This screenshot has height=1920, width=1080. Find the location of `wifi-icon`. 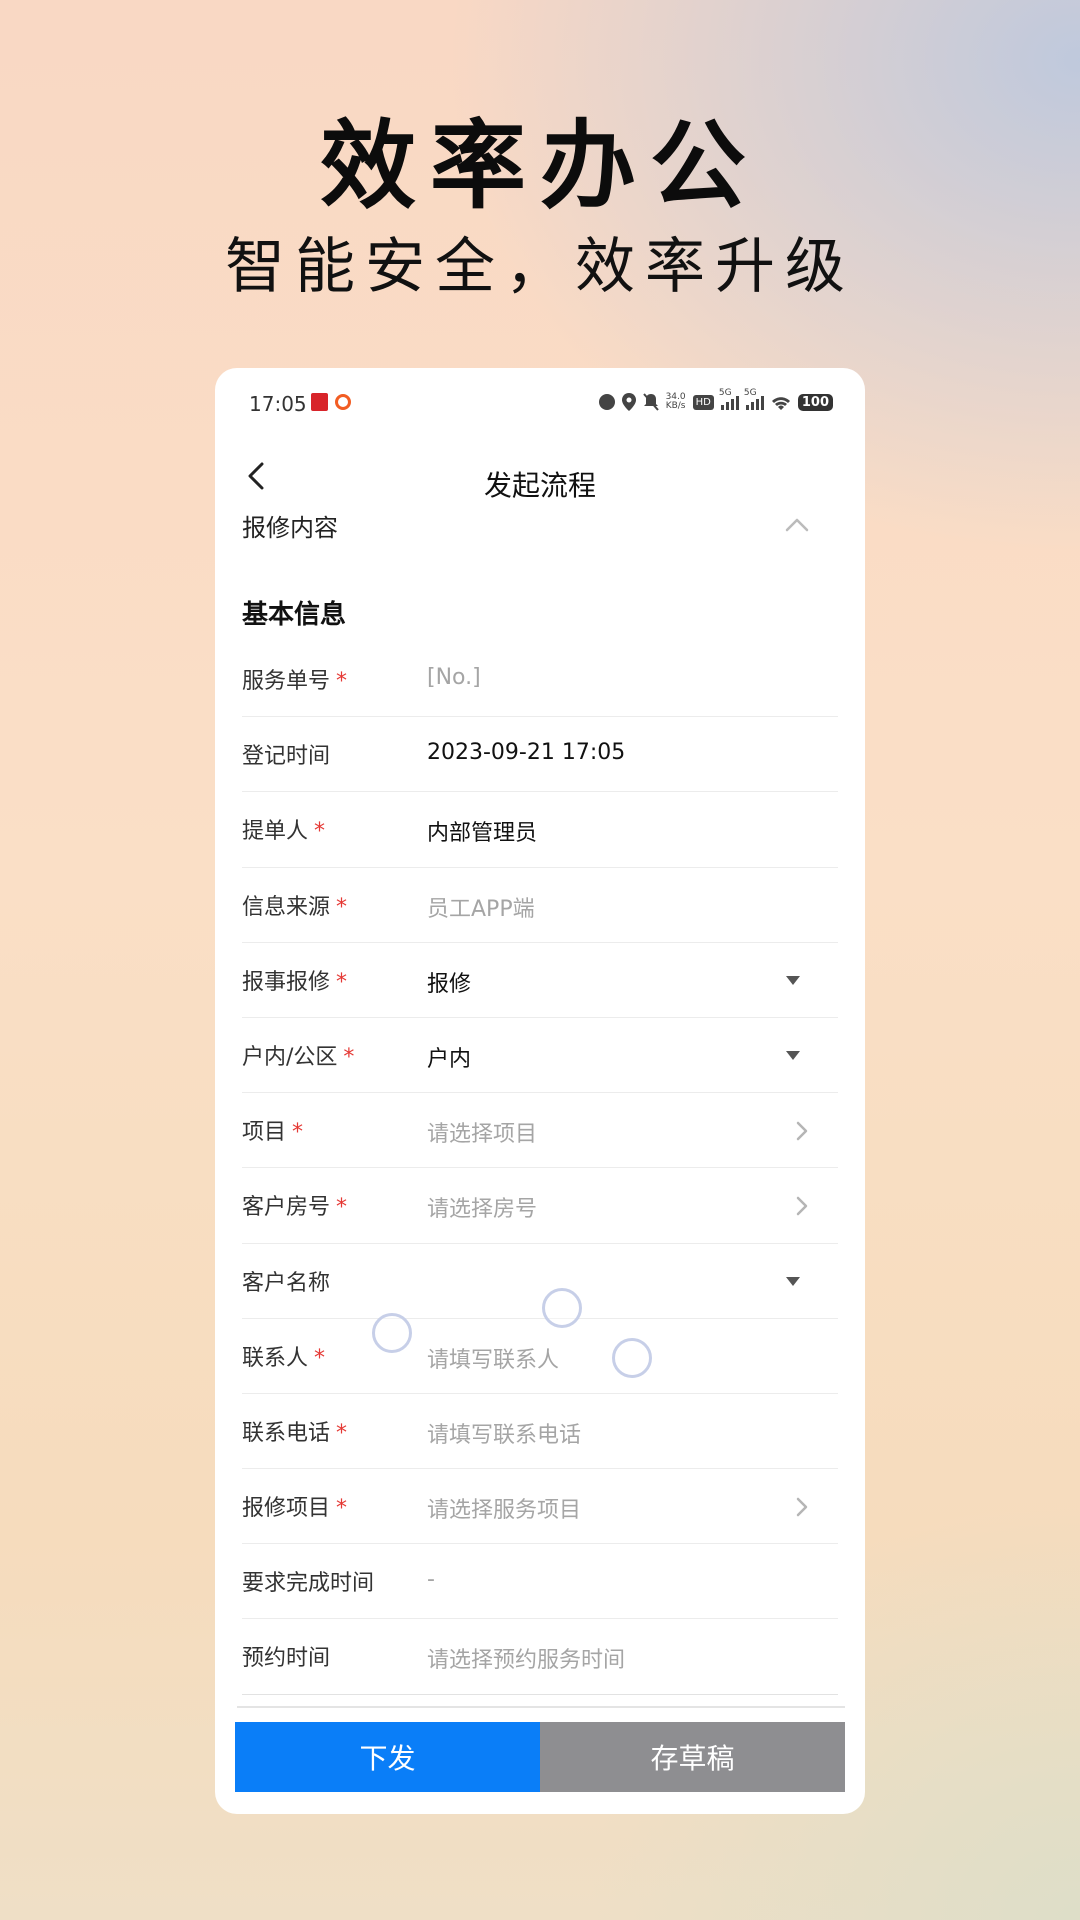

wifi-icon is located at coordinates (780, 403).